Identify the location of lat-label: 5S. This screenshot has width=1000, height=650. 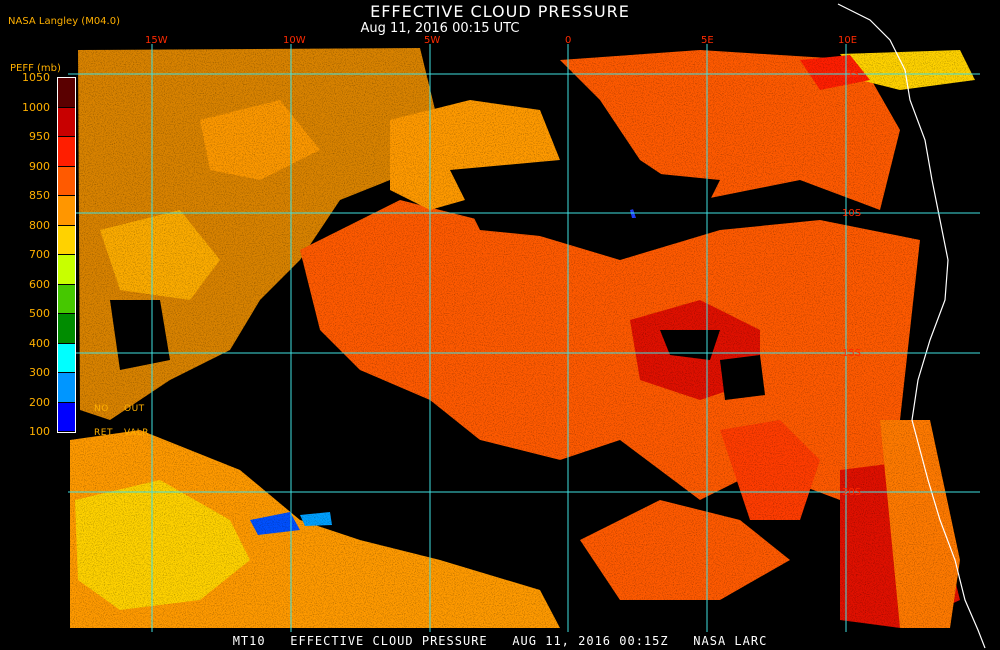
(852, 74).